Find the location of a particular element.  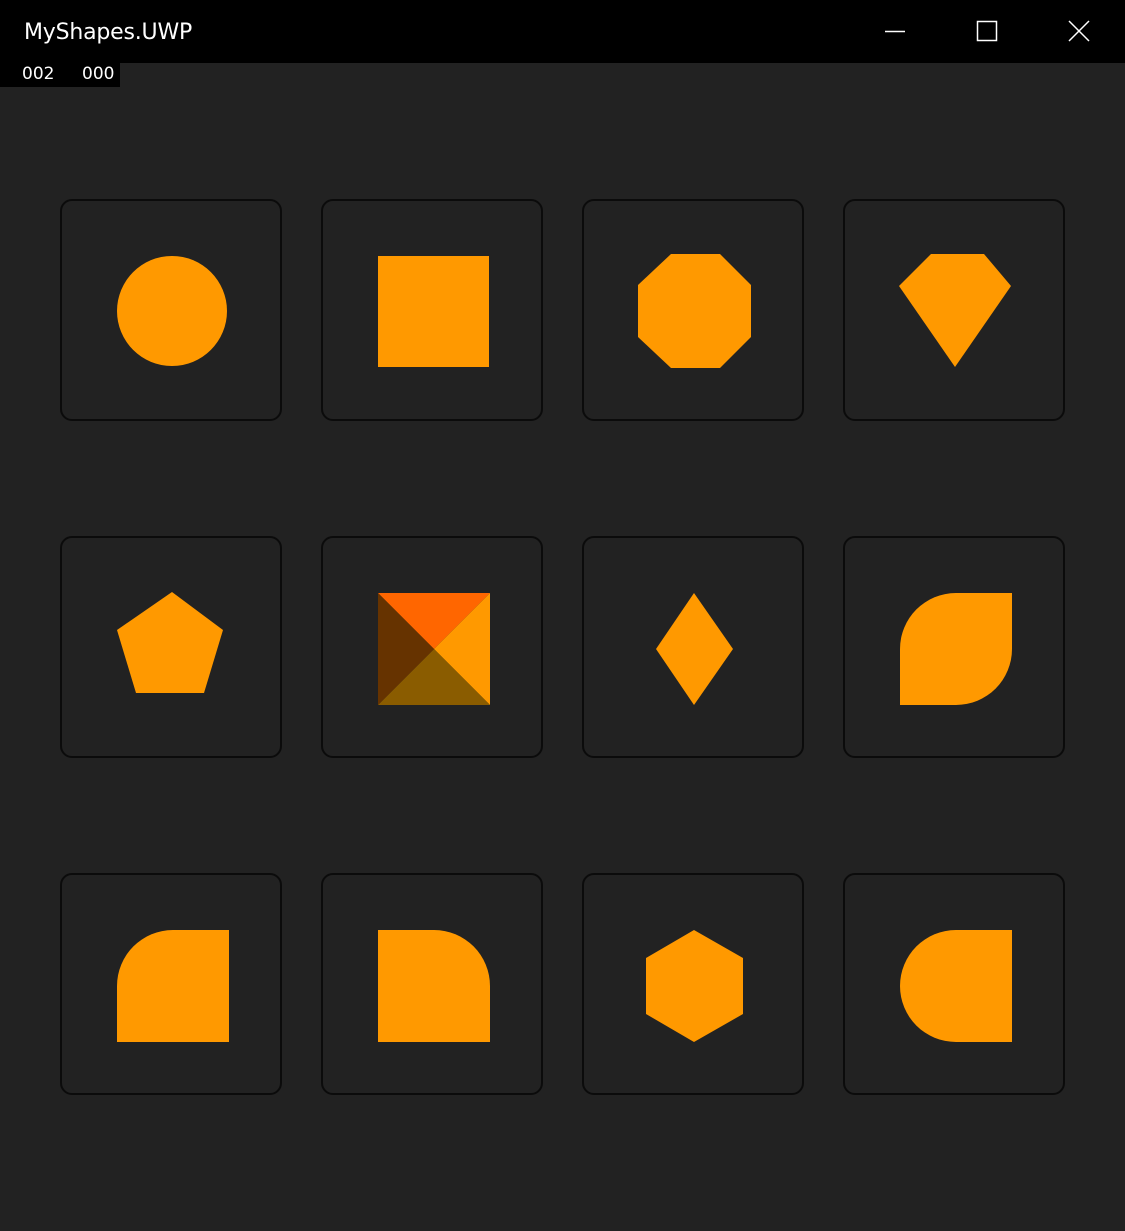

shape-tile-leaf is located at coordinates (954, 647).